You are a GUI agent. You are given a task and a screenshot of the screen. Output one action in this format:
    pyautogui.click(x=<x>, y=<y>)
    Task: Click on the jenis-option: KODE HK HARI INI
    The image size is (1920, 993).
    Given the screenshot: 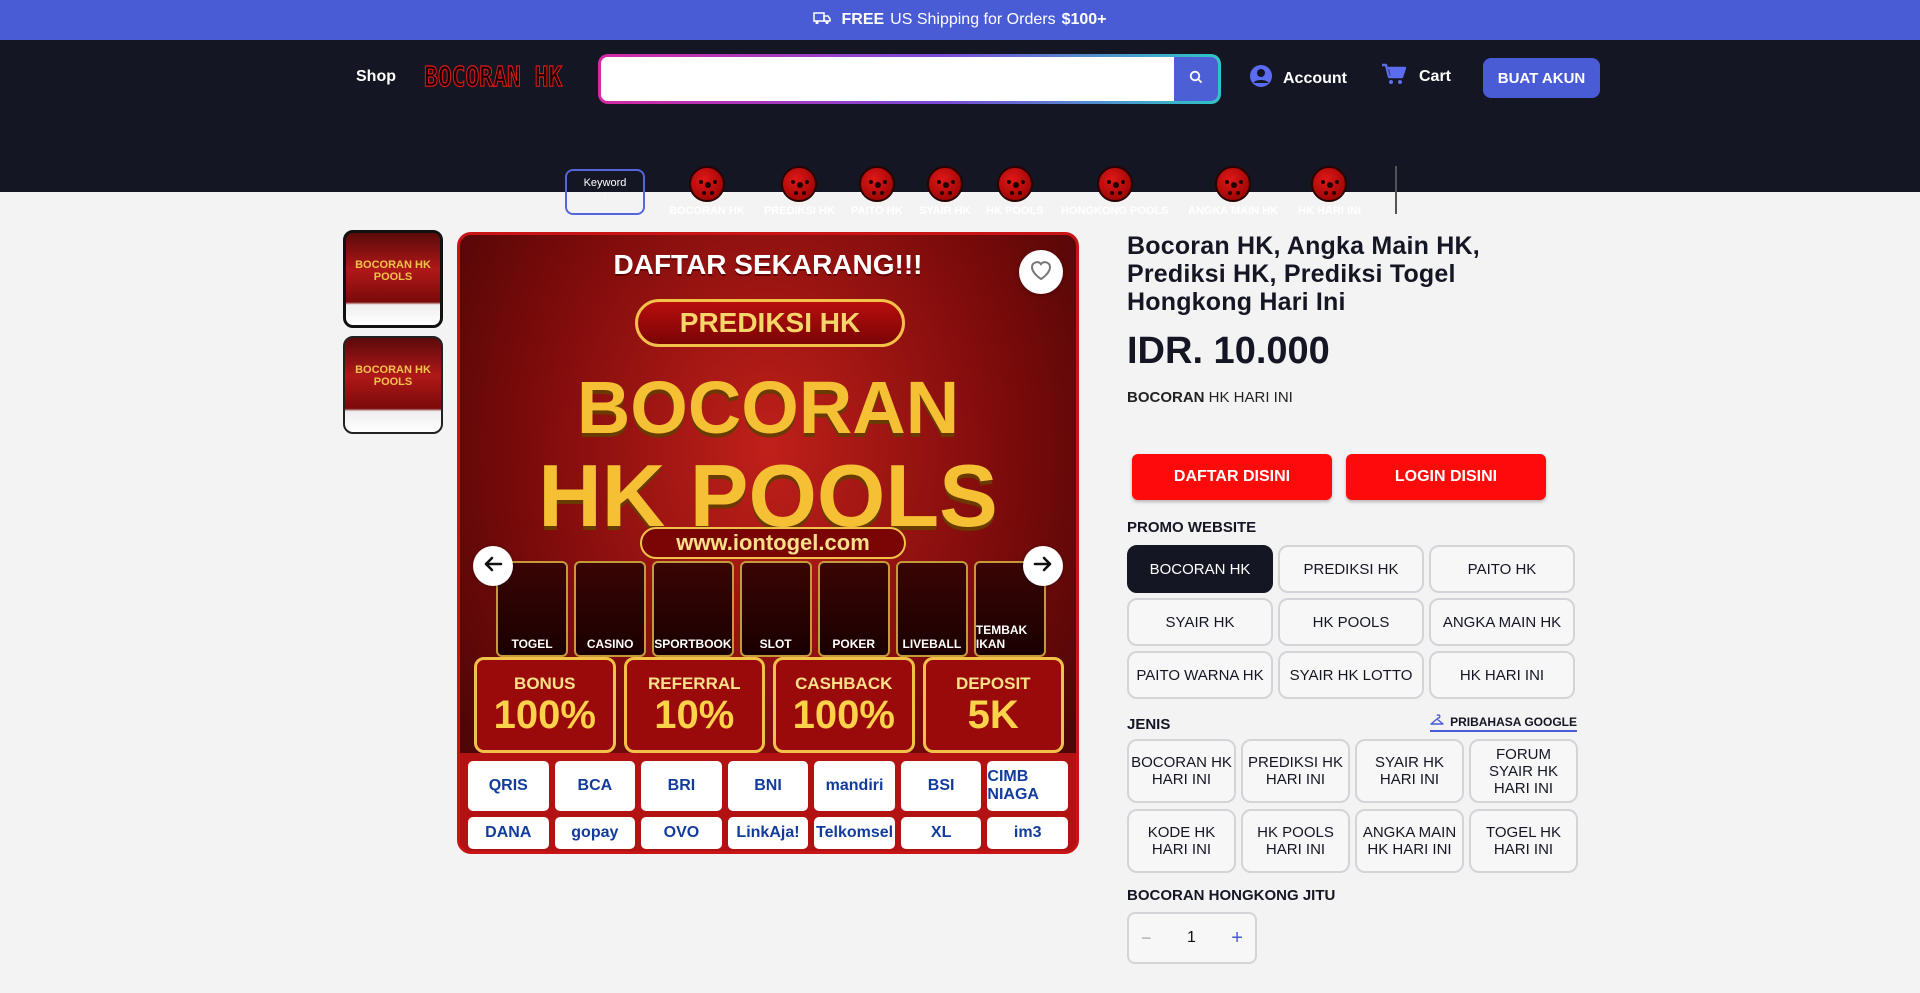 What is the action you would take?
    pyautogui.click(x=1181, y=841)
    